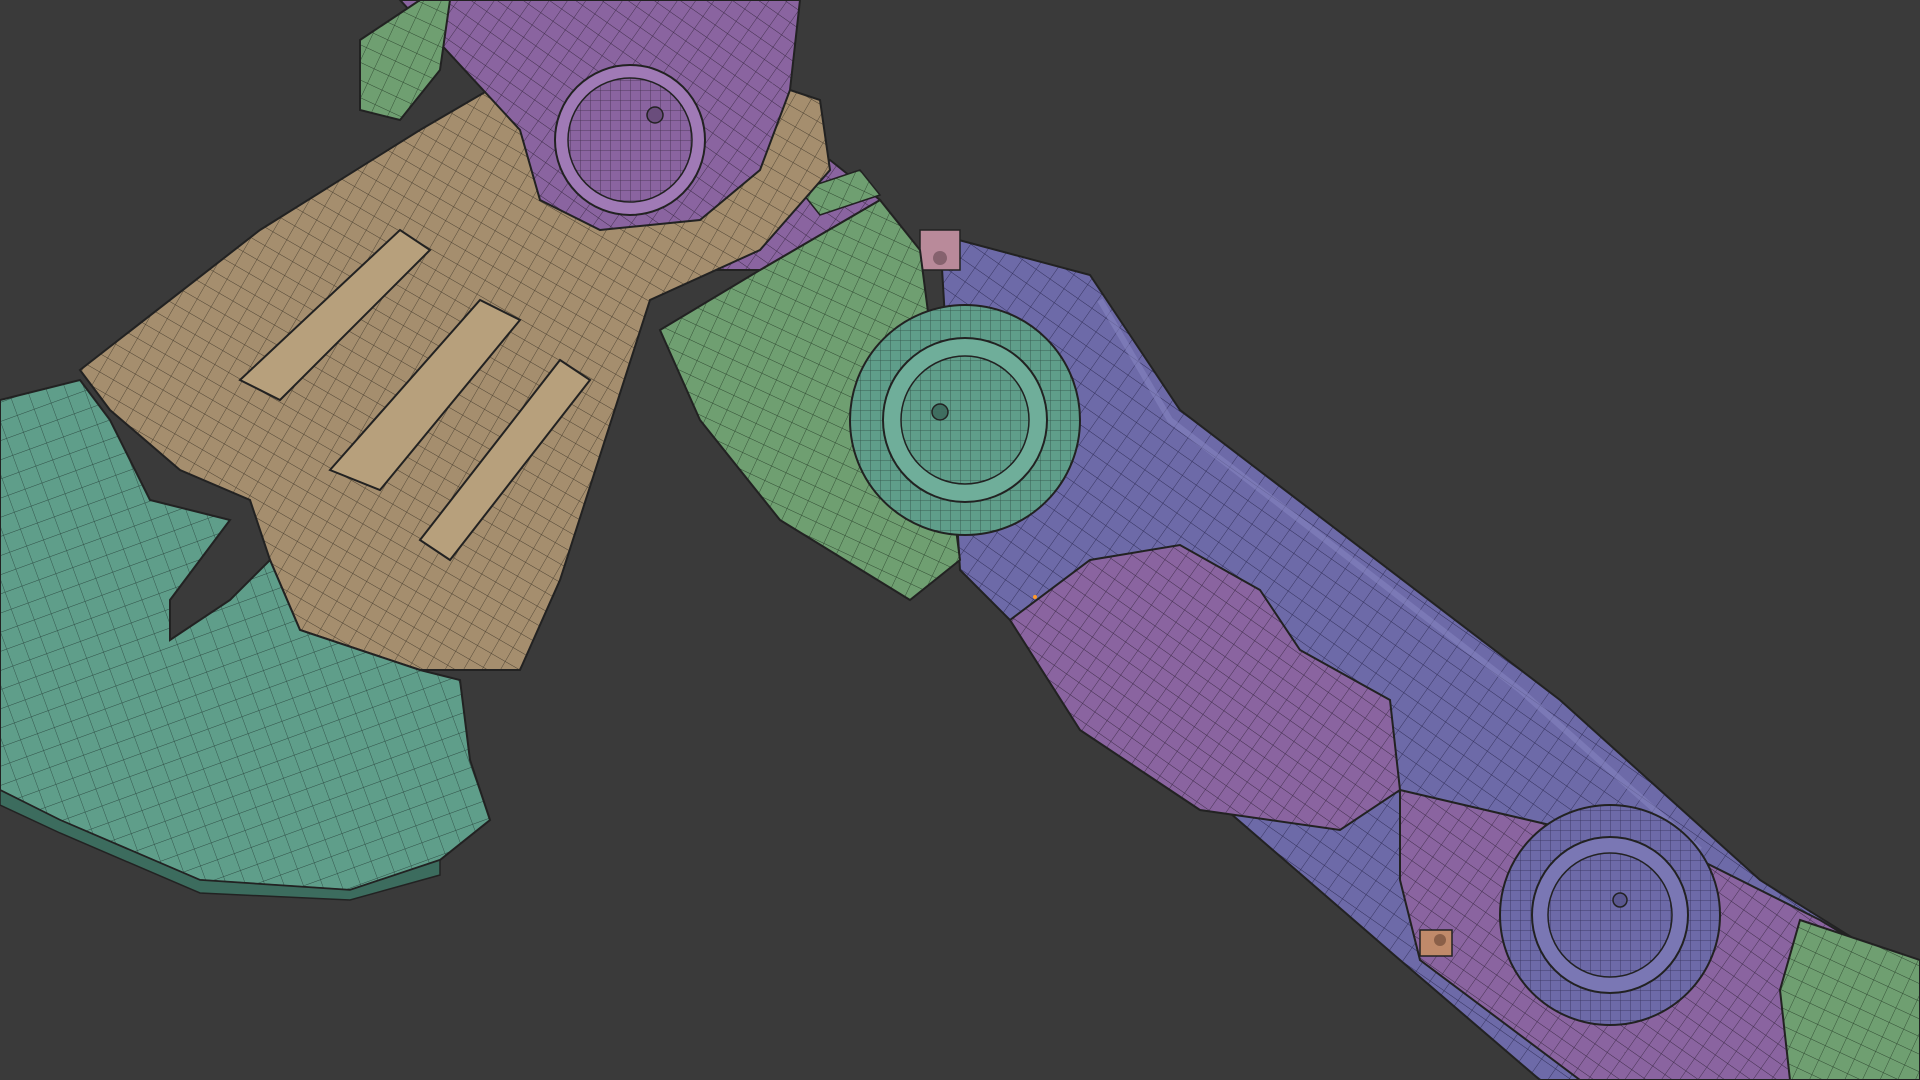  Describe the element at coordinates (1436, 943) in the screenshot. I see `small-screw-lower` at that location.